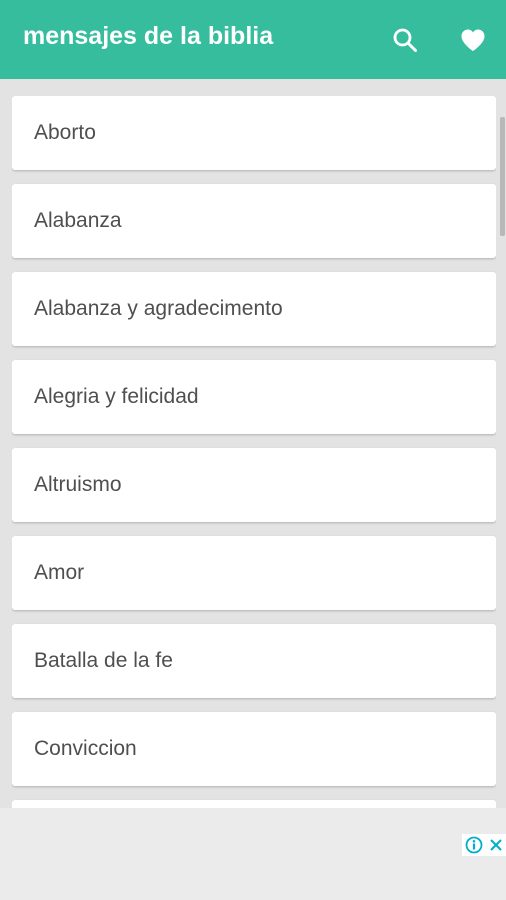 This screenshot has height=900, width=506. What do you see at coordinates (78, 484) in the screenshot?
I see `list-item-label: Altruismo` at bounding box center [78, 484].